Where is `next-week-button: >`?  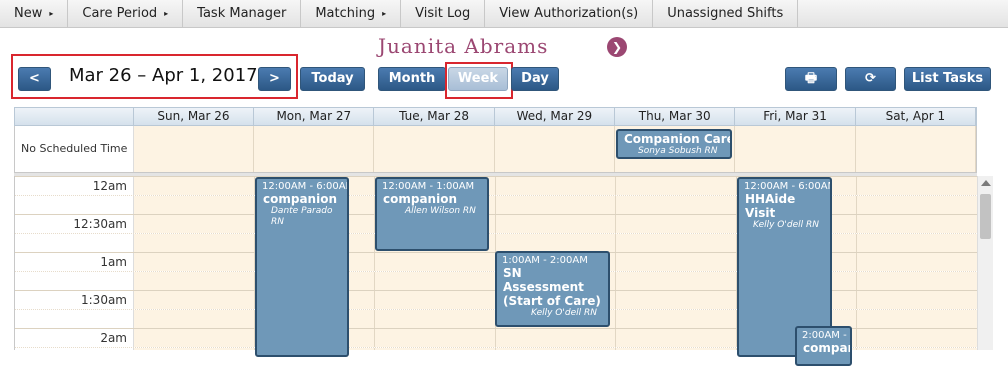
next-week-button: > is located at coordinates (274, 79).